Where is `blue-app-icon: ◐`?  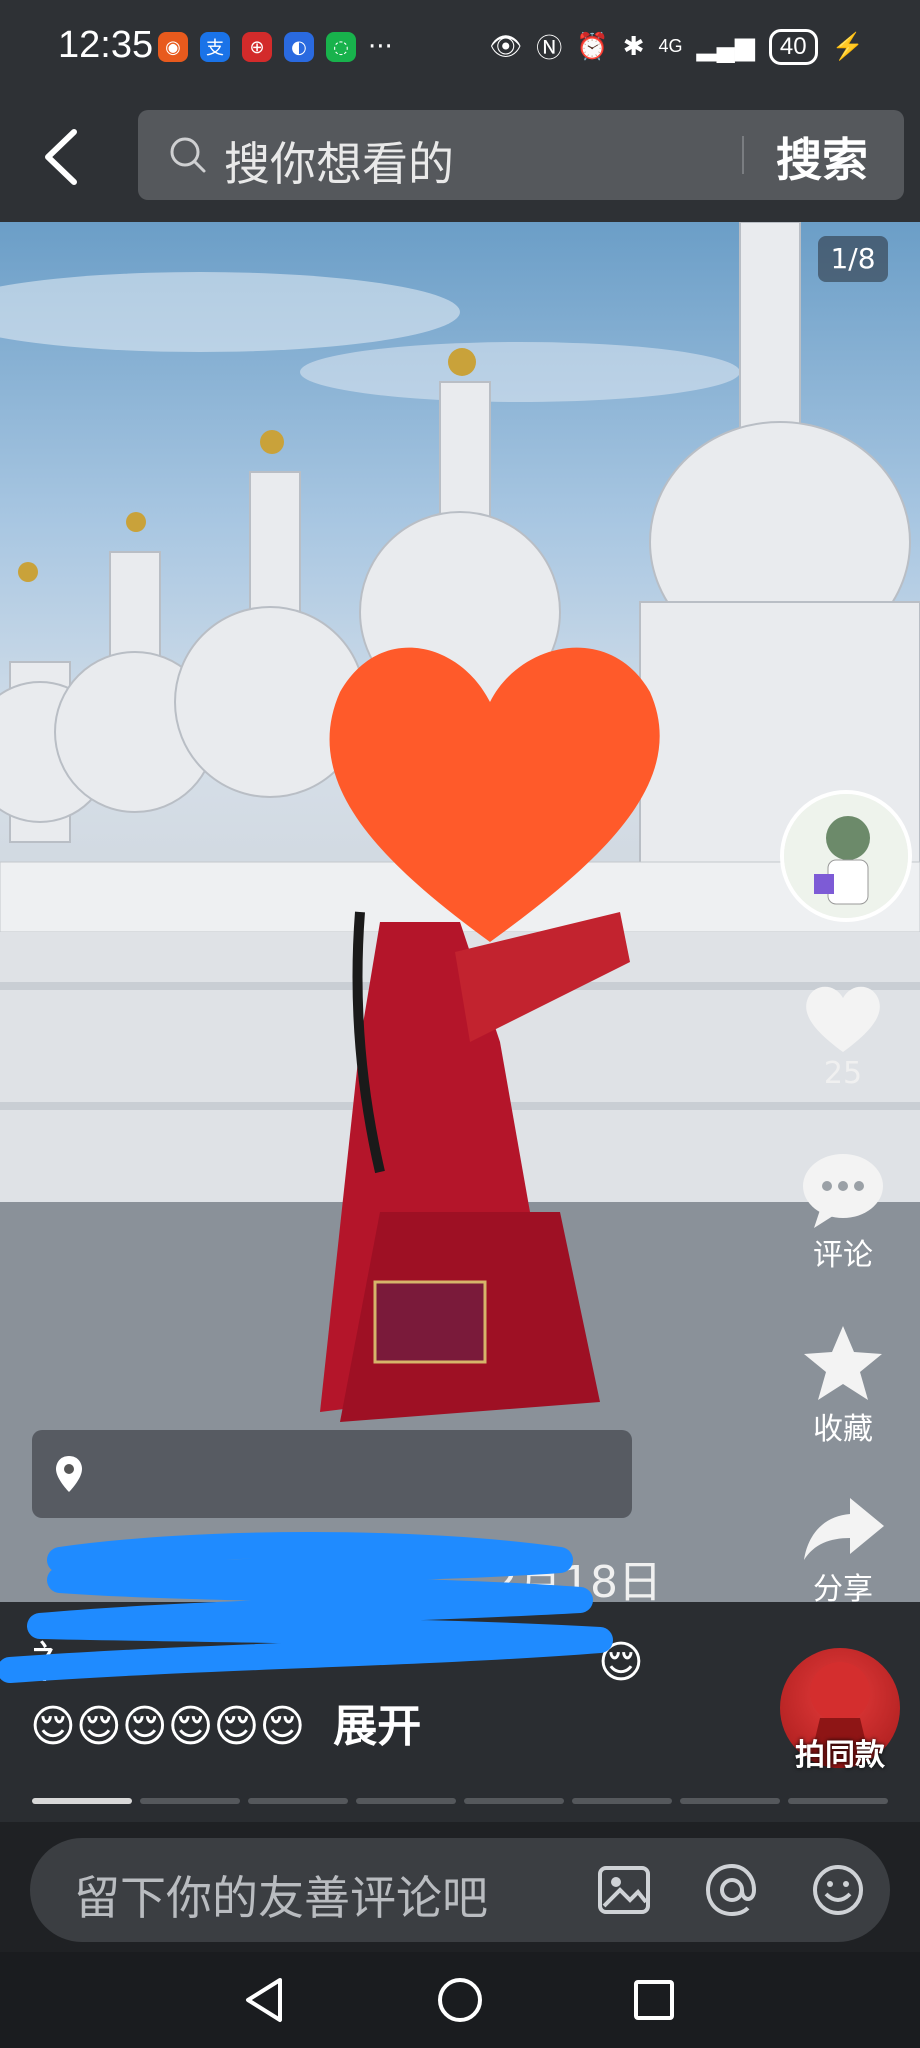
blue-app-icon: ◐ is located at coordinates (299, 47).